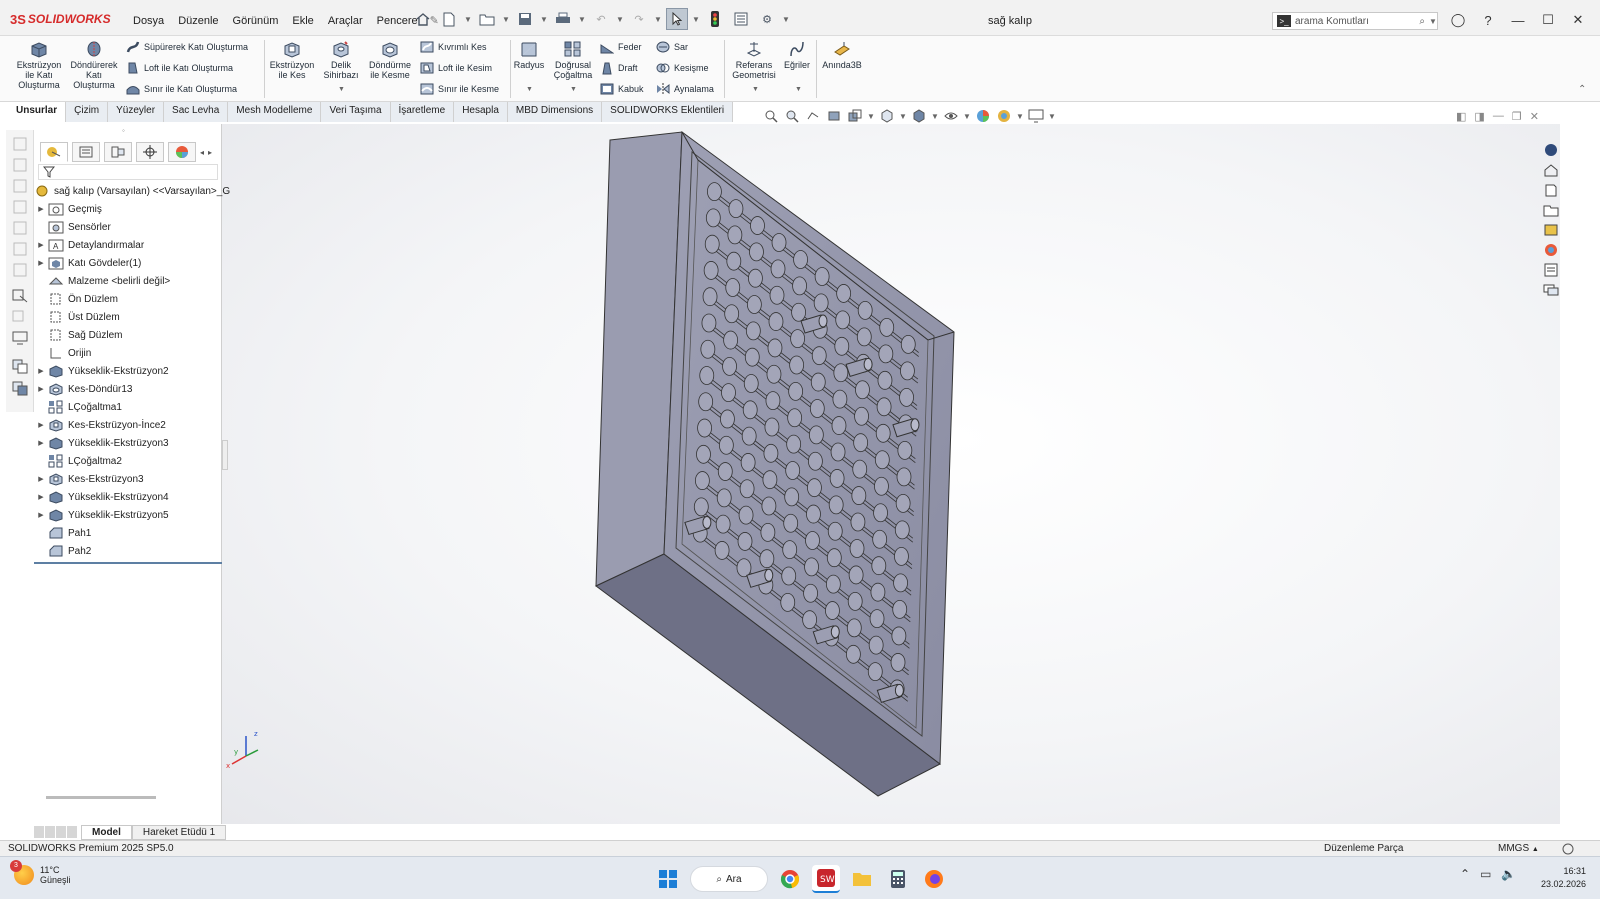 The image size is (1600, 899). What do you see at coordinates (128, 299) in the screenshot?
I see `tree-item: Ön Düzlem` at bounding box center [128, 299].